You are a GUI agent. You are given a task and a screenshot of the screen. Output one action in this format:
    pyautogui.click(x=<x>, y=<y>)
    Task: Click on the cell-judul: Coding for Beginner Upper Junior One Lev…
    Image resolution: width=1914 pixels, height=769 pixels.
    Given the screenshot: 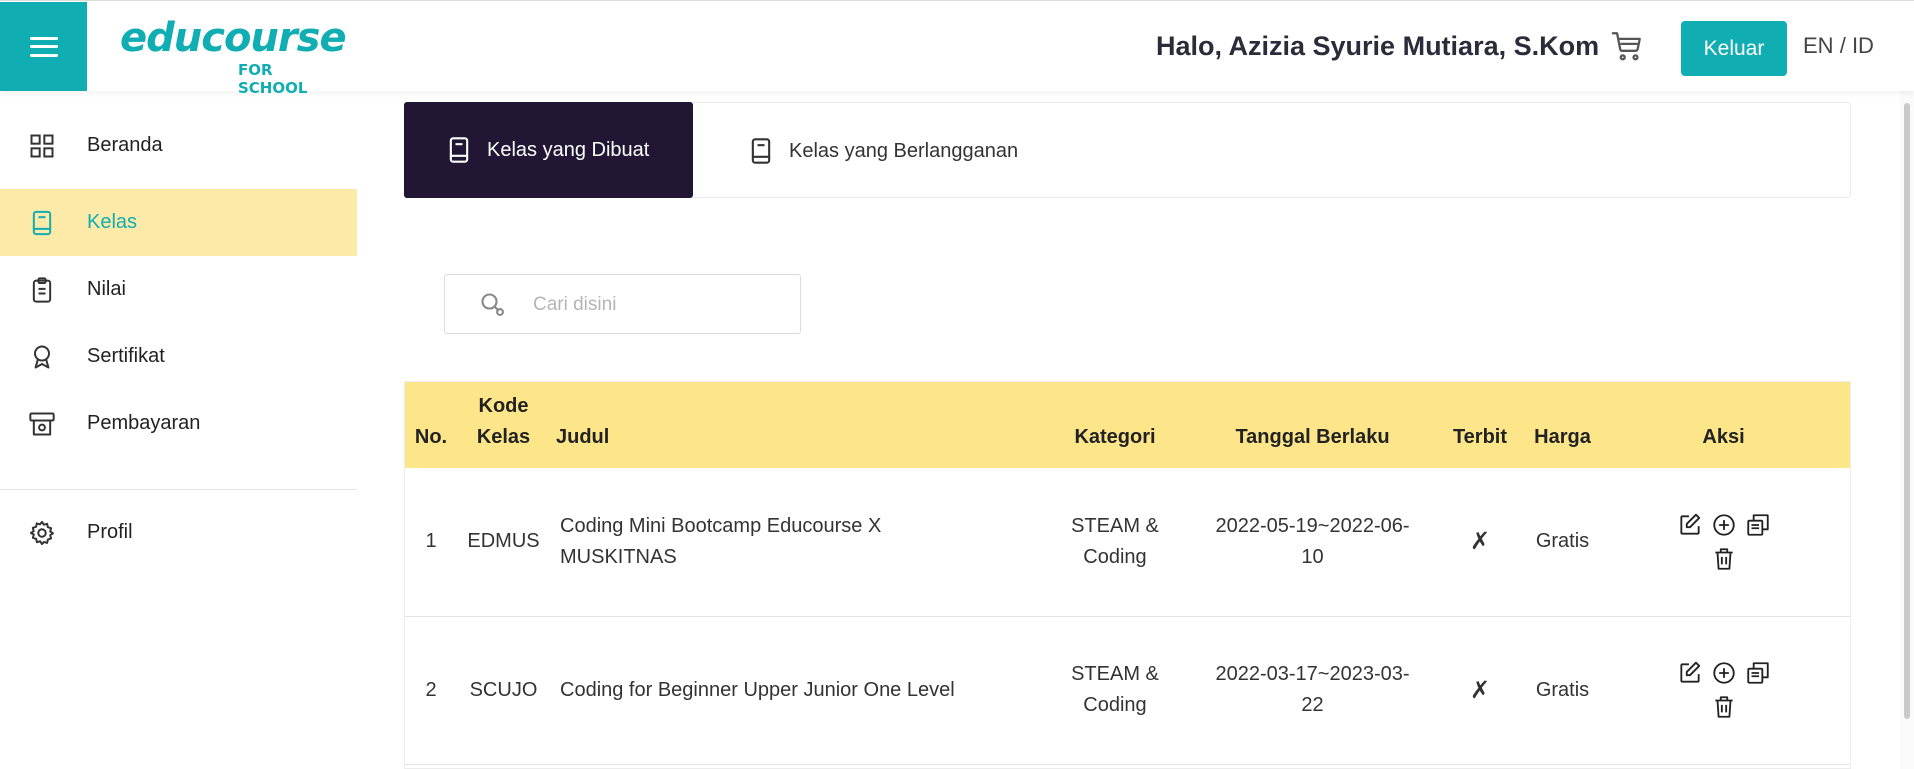 What is the action you would take?
    pyautogui.click(x=757, y=689)
    